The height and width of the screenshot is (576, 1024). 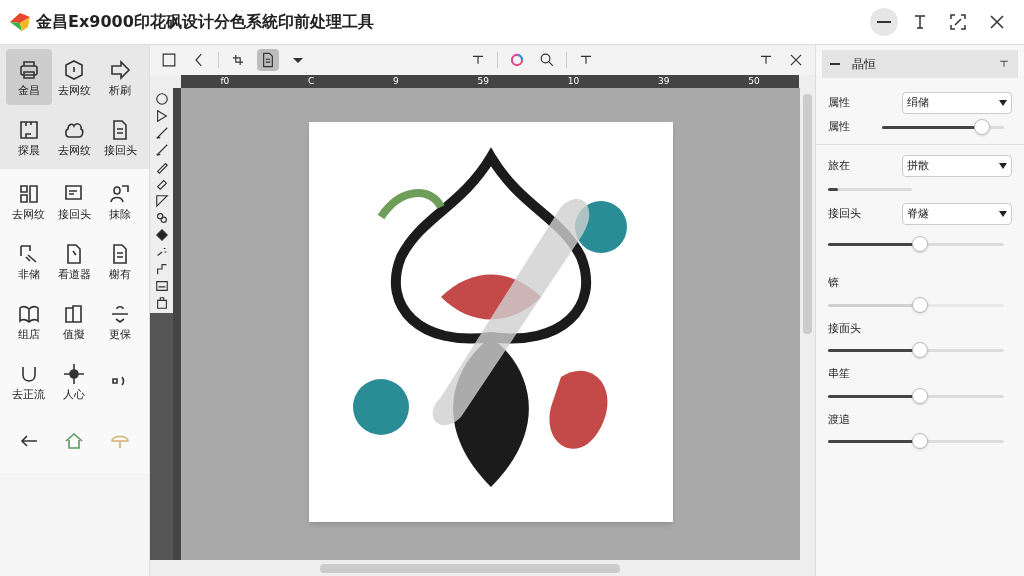 I want to click on tool-button: 去正流, so click(x=29, y=381).